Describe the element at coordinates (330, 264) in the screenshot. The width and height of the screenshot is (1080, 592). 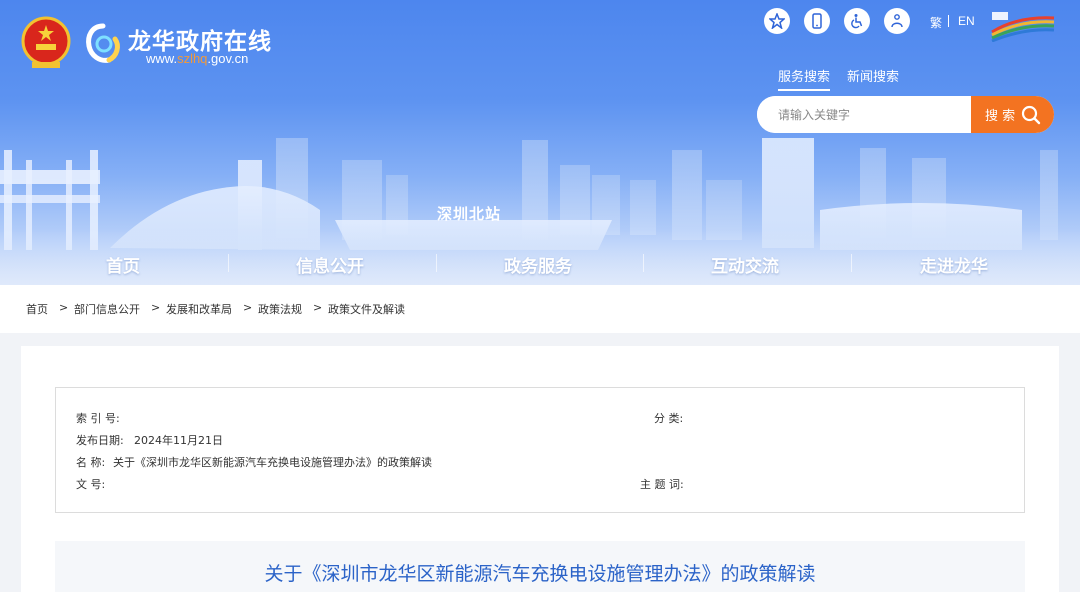
I see `nav-item-info-disclosure: 信息公开` at that location.